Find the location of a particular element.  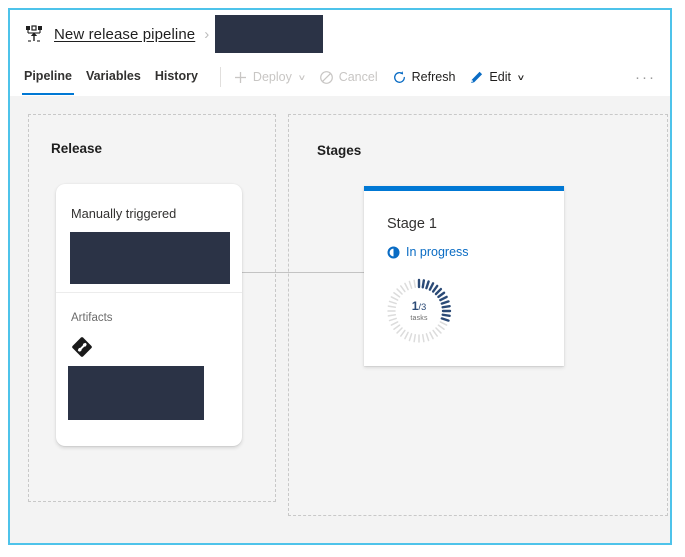

redacted-release-name is located at coordinates (269, 34).